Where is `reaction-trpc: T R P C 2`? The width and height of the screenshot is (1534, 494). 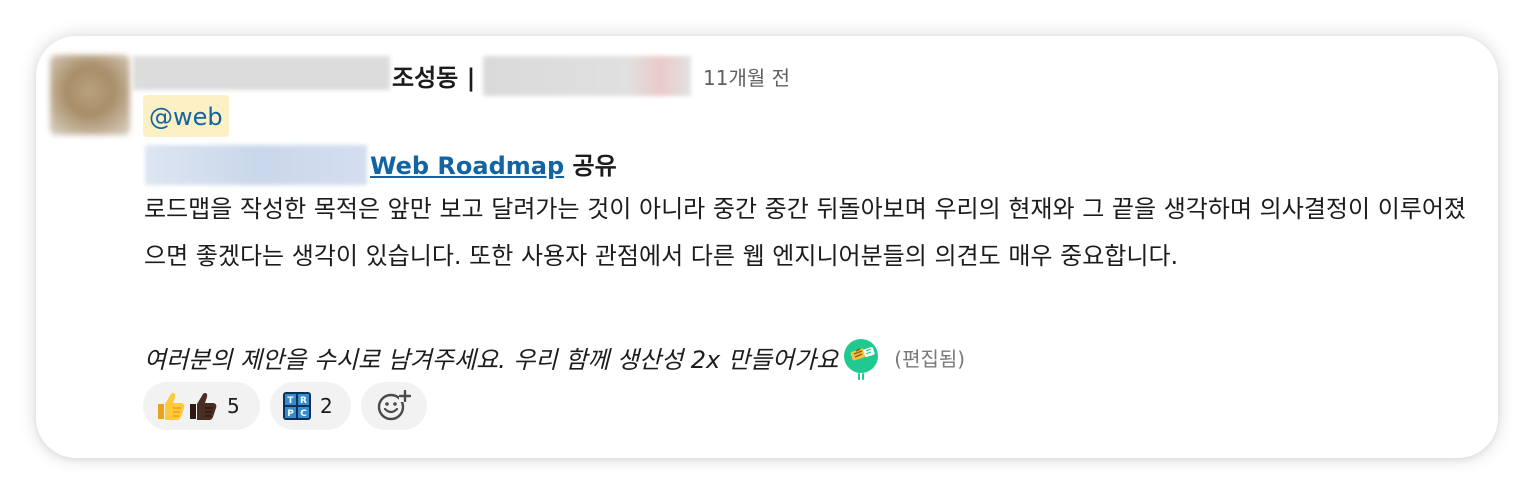 reaction-trpc: T R P C 2 is located at coordinates (310, 406).